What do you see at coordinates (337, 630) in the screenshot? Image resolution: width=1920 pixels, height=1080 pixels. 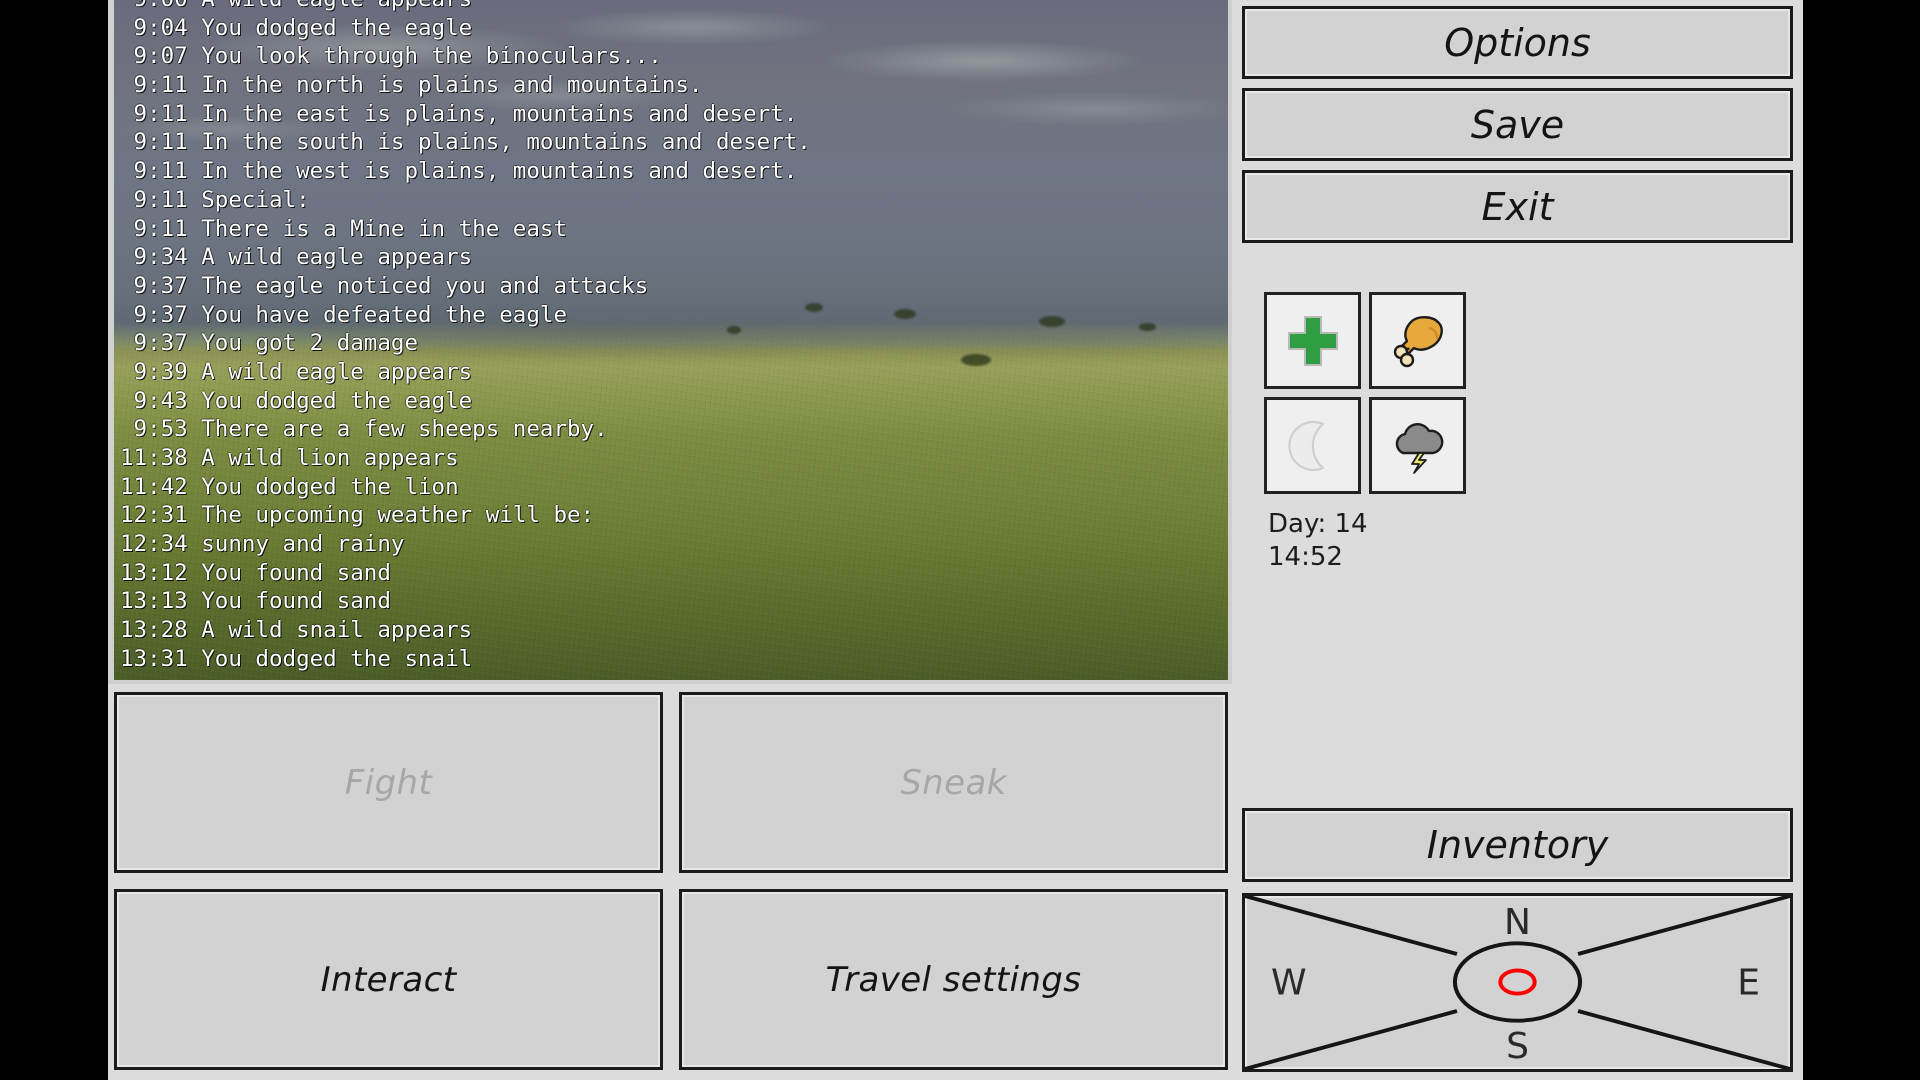 I see `log-entry-message: A wild snail appears` at bounding box center [337, 630].